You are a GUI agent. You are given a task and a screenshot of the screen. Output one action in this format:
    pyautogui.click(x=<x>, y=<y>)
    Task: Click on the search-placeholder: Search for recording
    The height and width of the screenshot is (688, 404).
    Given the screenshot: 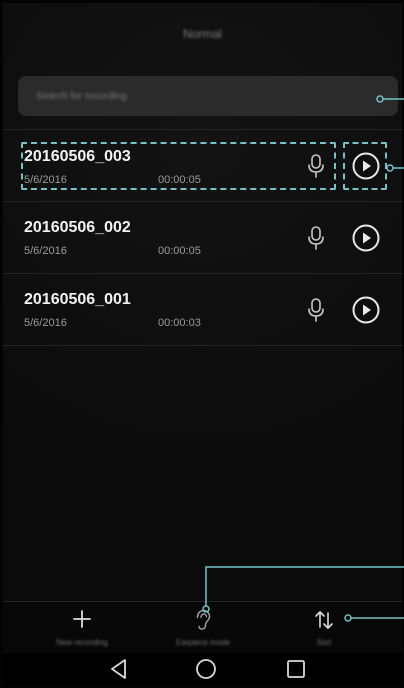 What is the action you would take?
    pyautogui.click(x=81, y=96)
    